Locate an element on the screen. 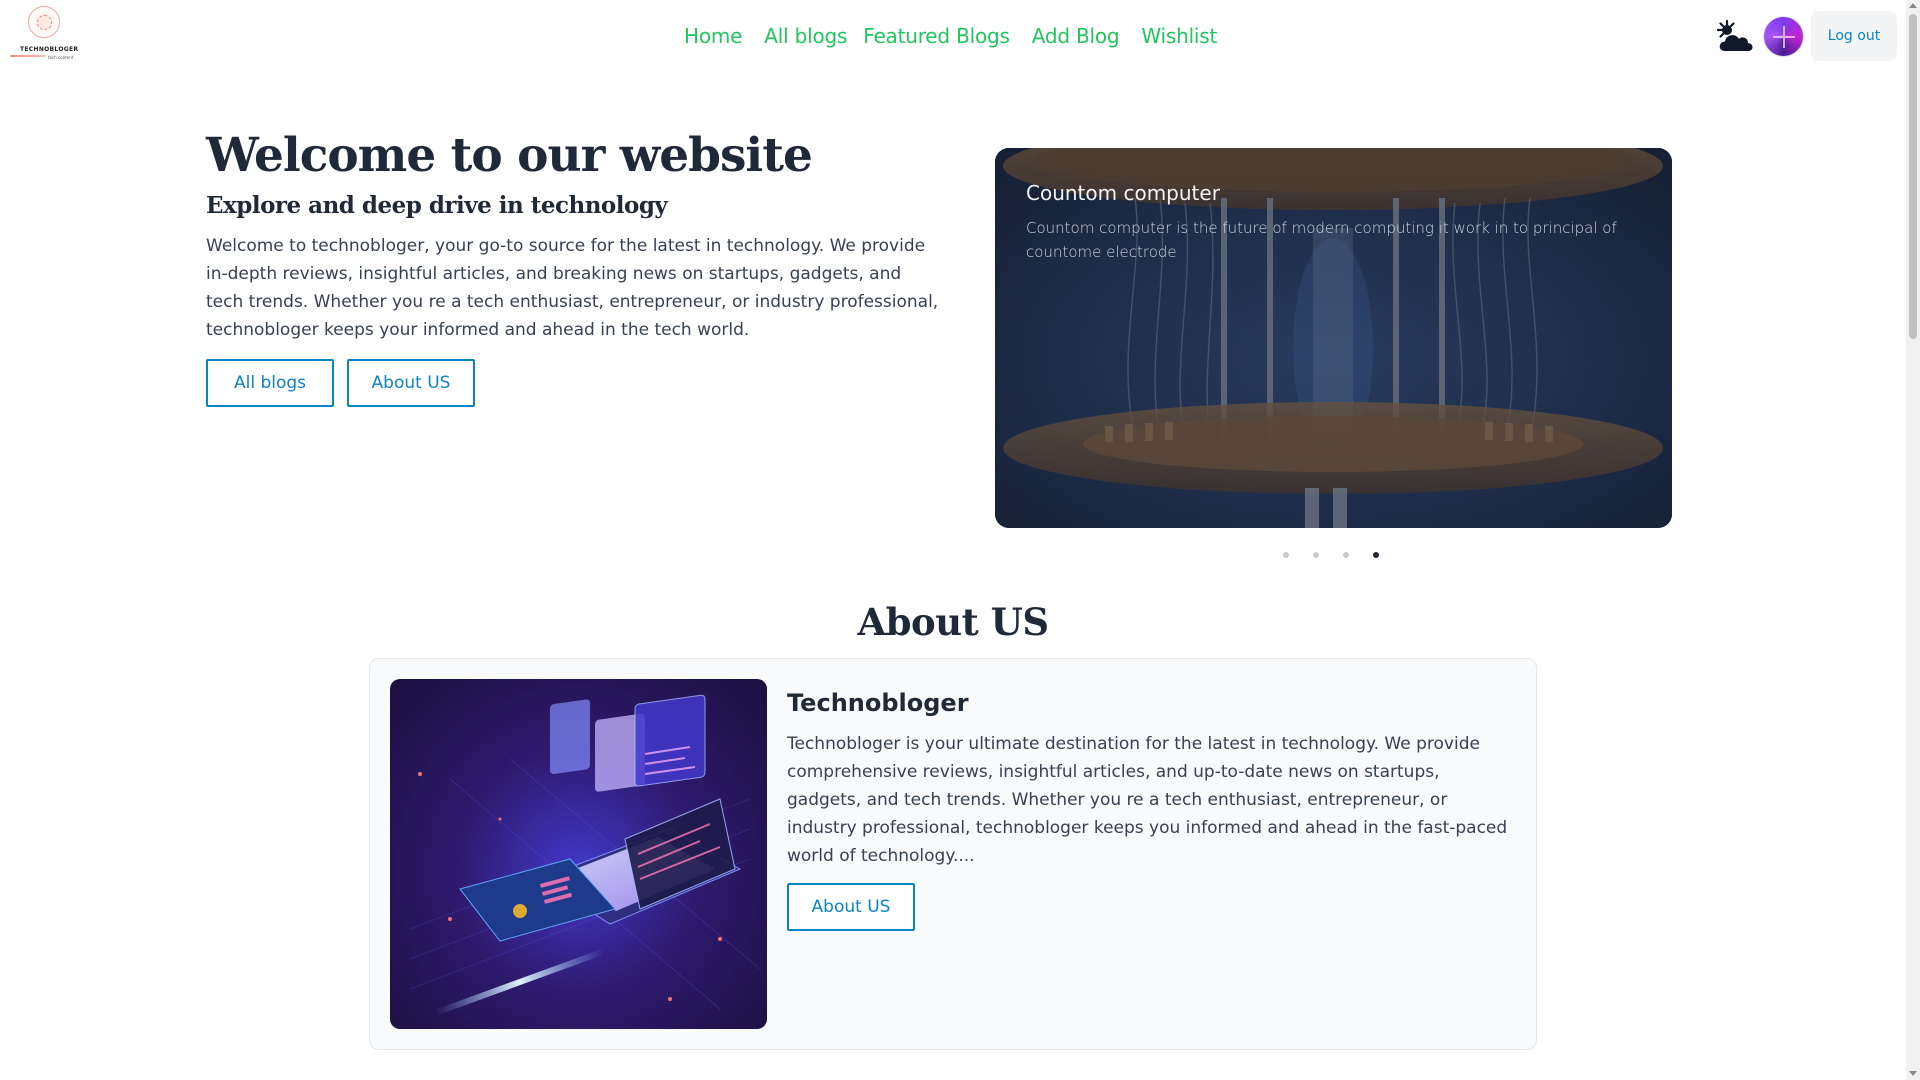 The width and height of the screenshot is (1920, 1080). carousel-overlay is located at coordinates (1333, 338).